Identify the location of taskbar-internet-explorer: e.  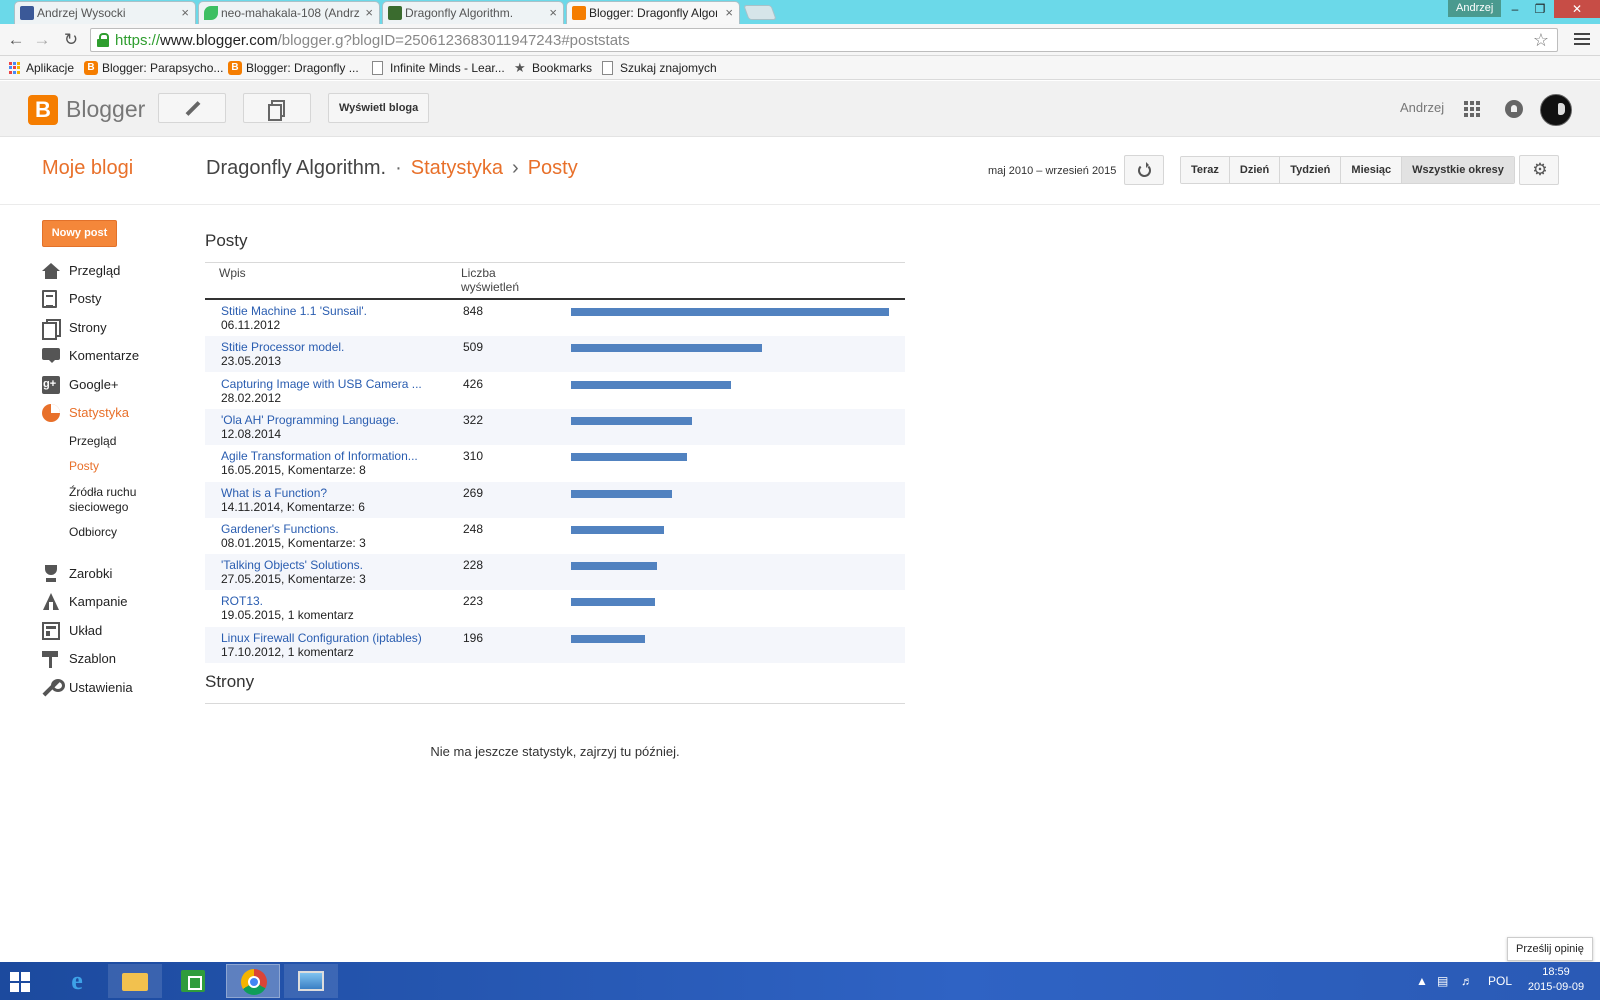
(77, 981).